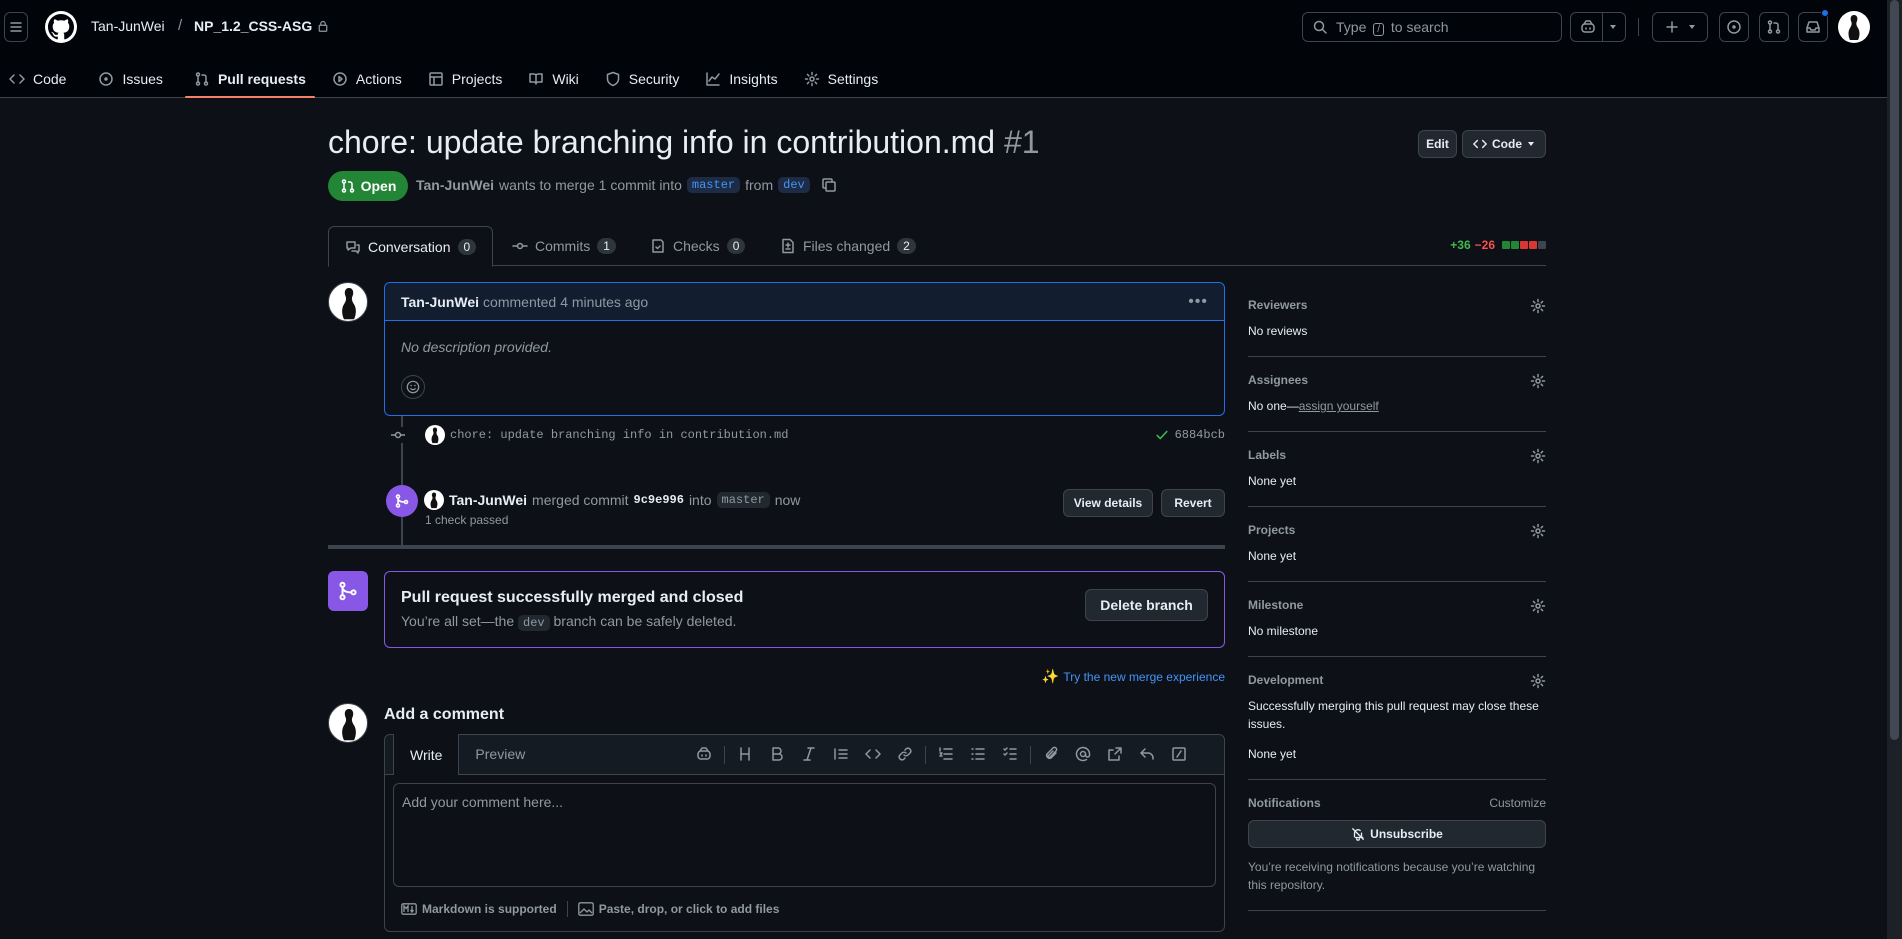 The width and height of the screenshot is (1902, 939). Describe the element at coordinates (348, 591) in the screenshot. I see `merge-status-icon` at that location.